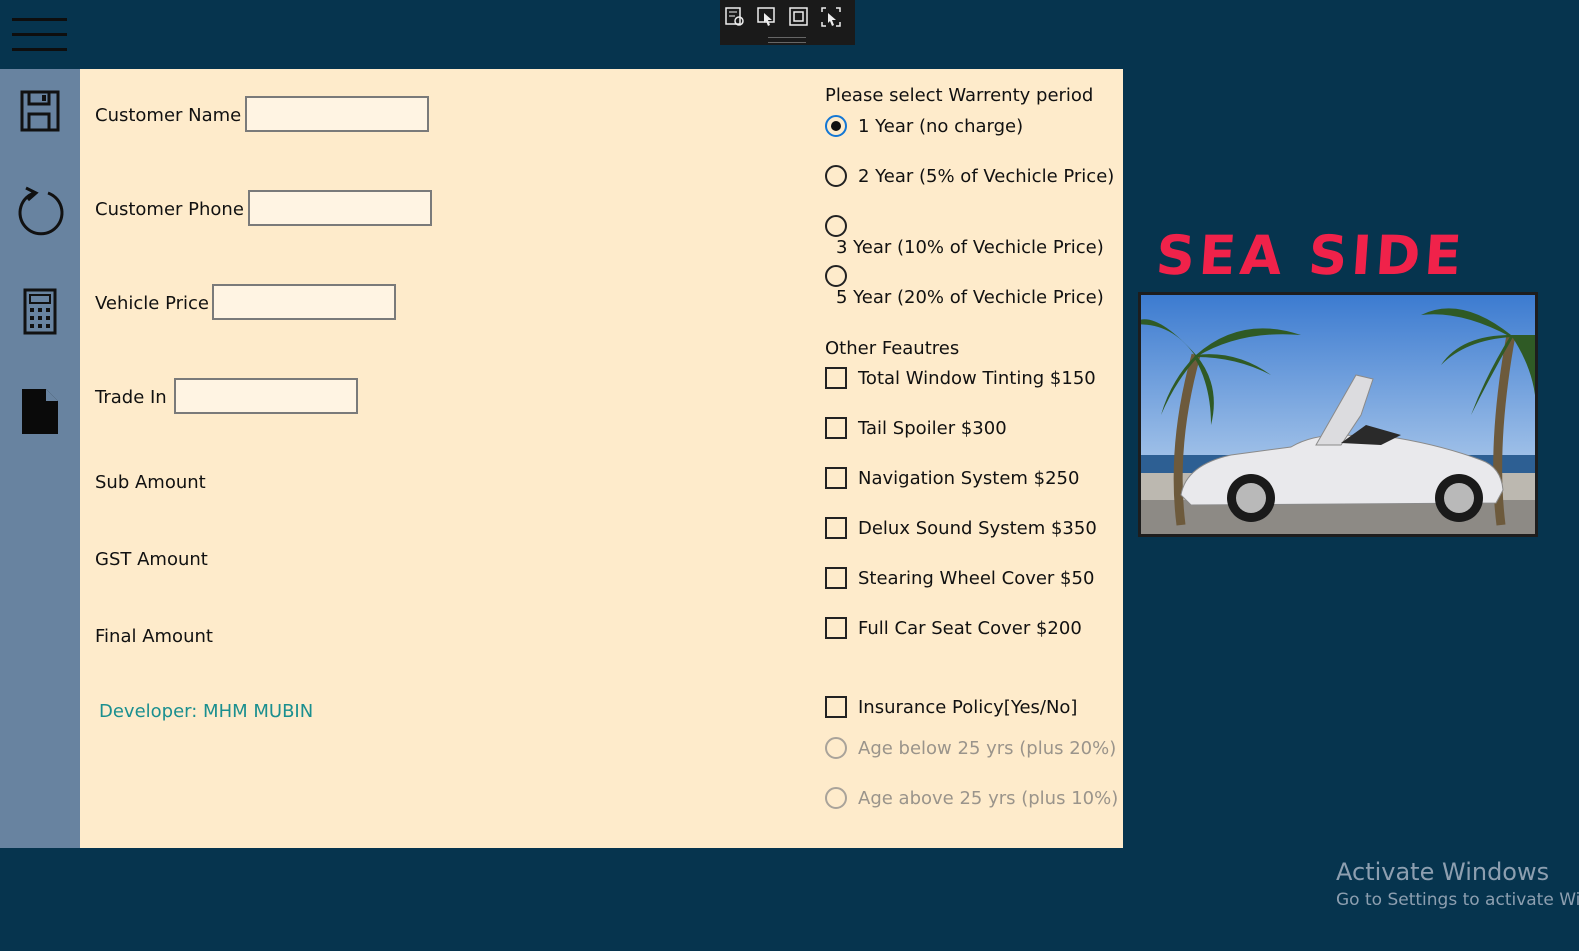 This screenshot has height=951, width=1579. I want to click on warranty-option-label: 3 Year (10% of Vechicle Price), so click(970, 247).